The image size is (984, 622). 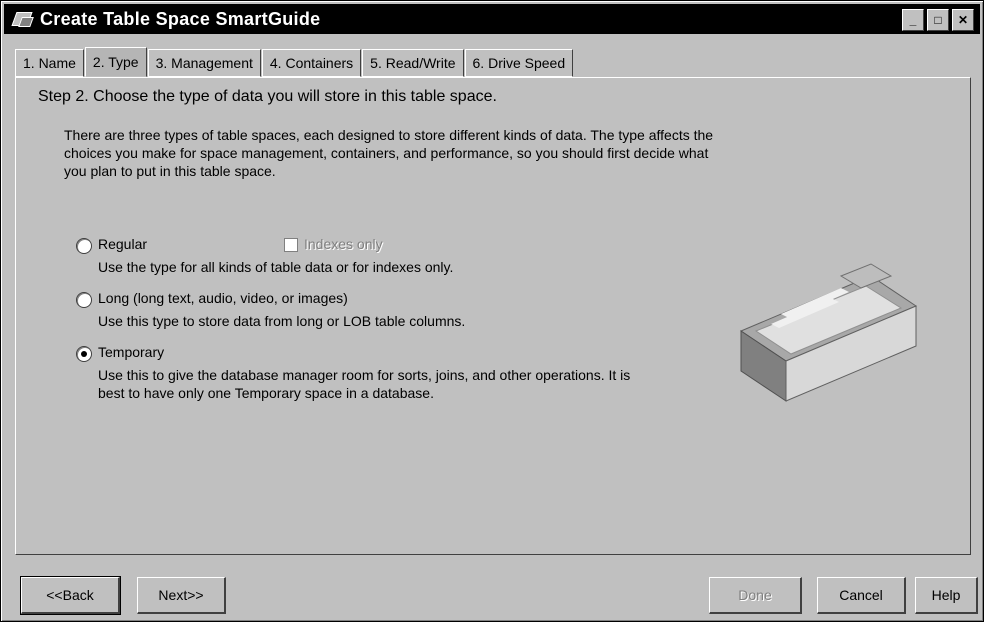 I want to click on done-button: Done, so click(x=755, y=595).